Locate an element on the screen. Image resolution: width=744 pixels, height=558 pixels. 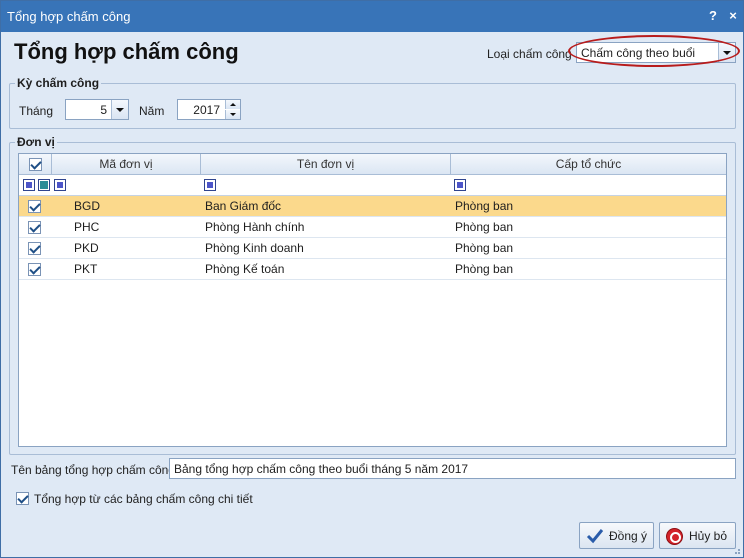
ok-button-label: Đồng ý is located at coordinates (628, 536).